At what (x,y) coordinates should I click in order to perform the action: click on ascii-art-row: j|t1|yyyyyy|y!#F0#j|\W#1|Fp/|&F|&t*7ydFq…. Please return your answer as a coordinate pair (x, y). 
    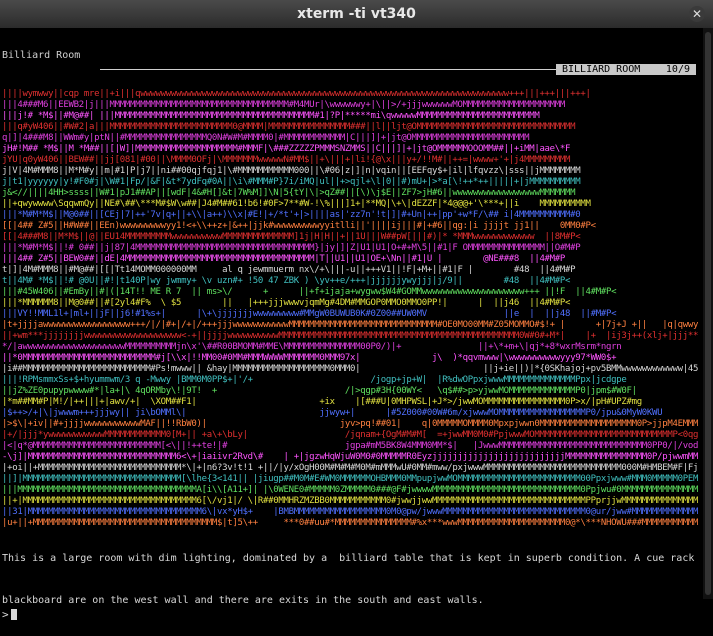
    Looking at the image, I should click on (291, 182).